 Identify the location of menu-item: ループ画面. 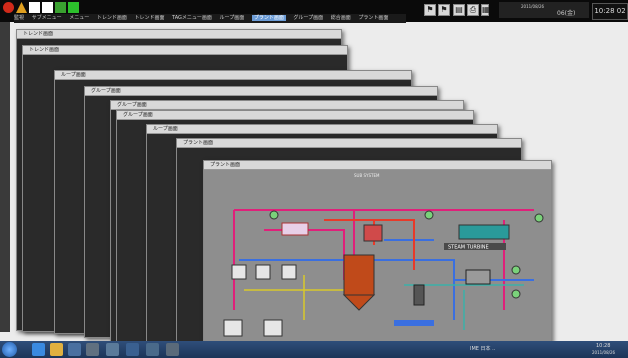
(232, 18).